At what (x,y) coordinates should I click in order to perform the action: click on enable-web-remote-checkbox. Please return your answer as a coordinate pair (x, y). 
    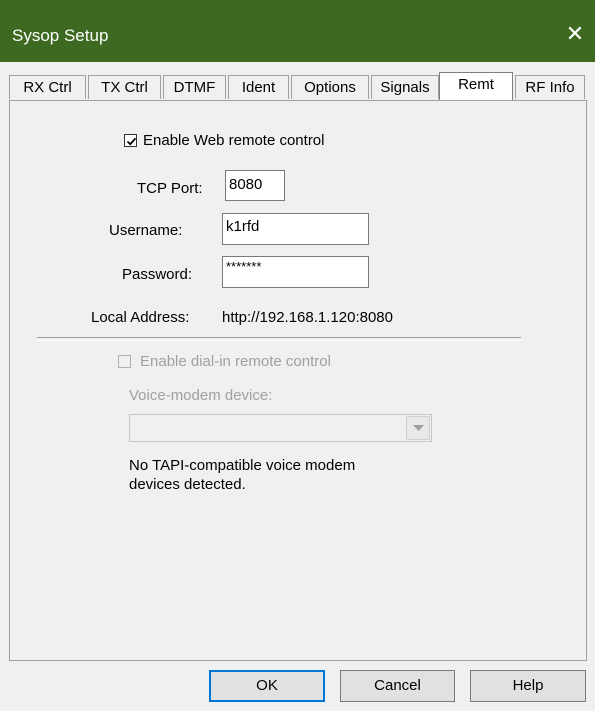
    Looking at the image, I should click on (130, 140).